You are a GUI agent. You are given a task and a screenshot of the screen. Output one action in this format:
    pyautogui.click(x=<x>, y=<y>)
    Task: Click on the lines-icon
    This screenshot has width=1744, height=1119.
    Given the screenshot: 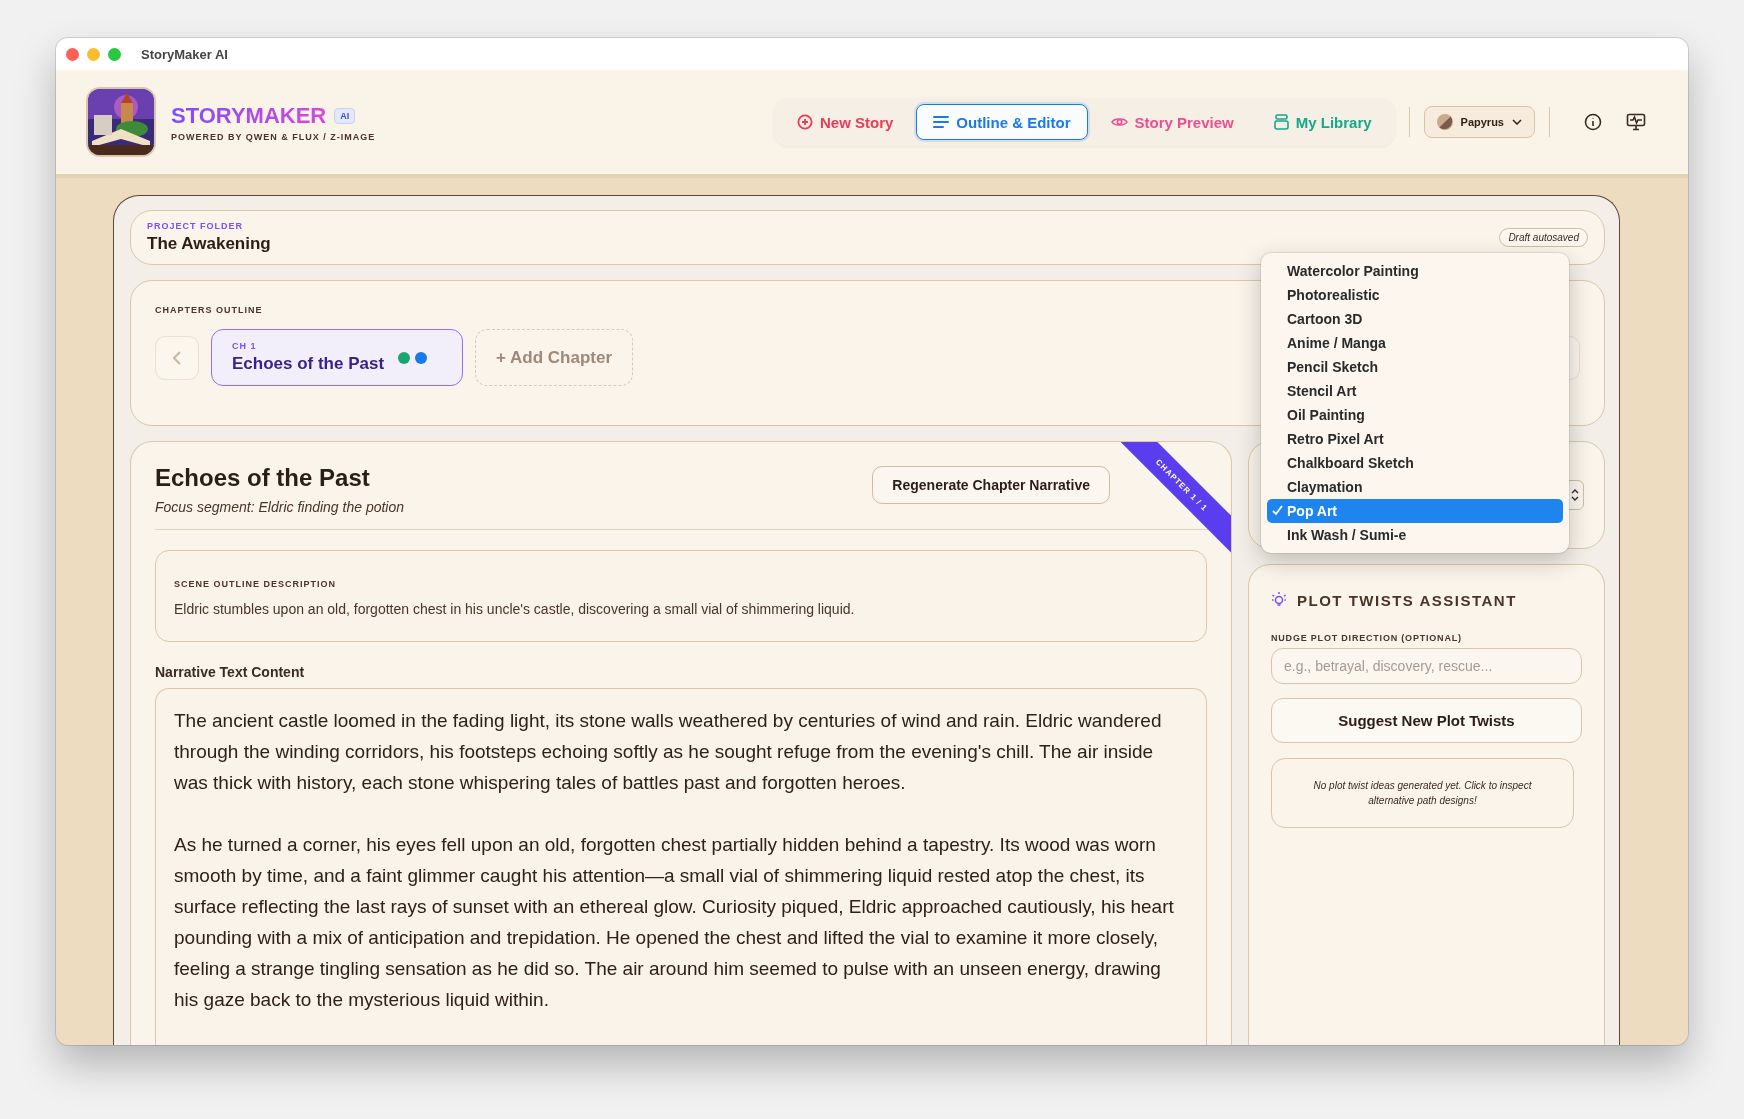 What is the action you would take?
    pyautogui.click(x=941, y=122)
    